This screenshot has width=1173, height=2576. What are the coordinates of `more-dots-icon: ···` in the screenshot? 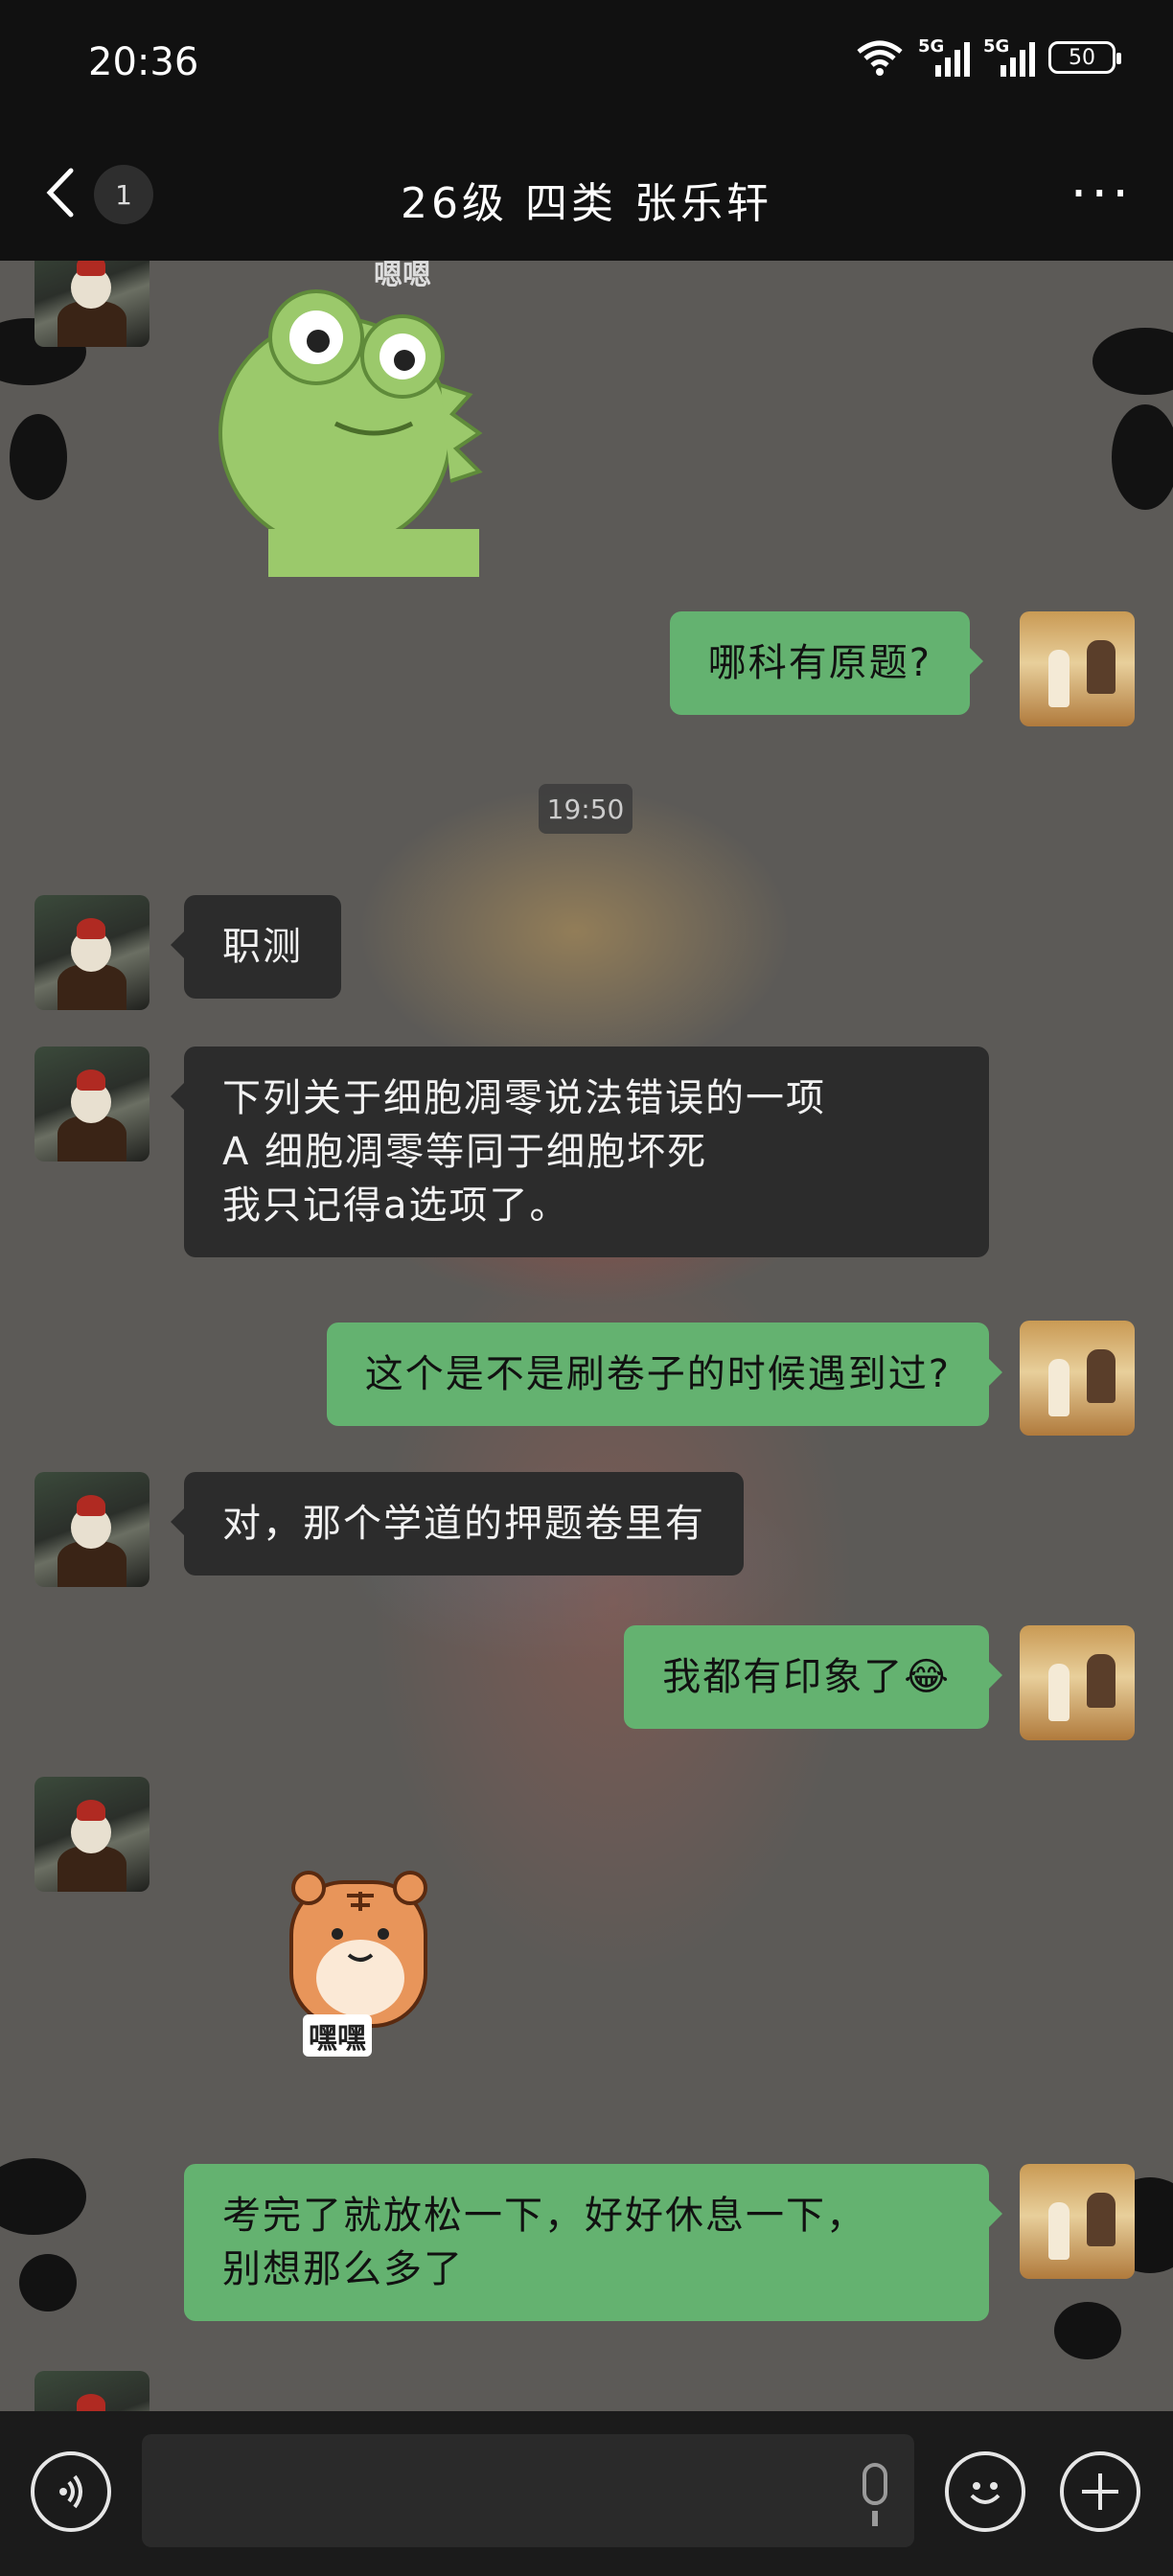 It's located at (1101, 194).